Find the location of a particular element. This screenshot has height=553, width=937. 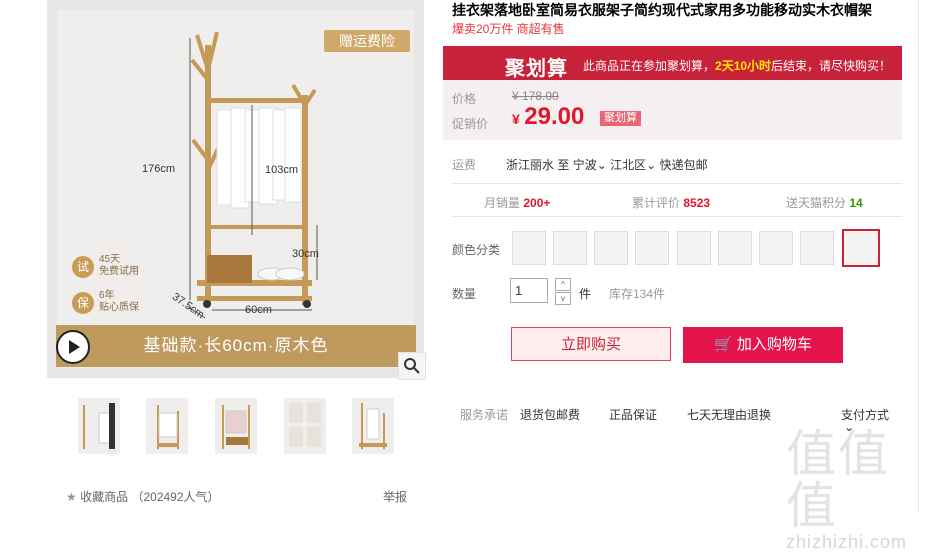

coat-rack-illustration is located at coordinates (252, 175).